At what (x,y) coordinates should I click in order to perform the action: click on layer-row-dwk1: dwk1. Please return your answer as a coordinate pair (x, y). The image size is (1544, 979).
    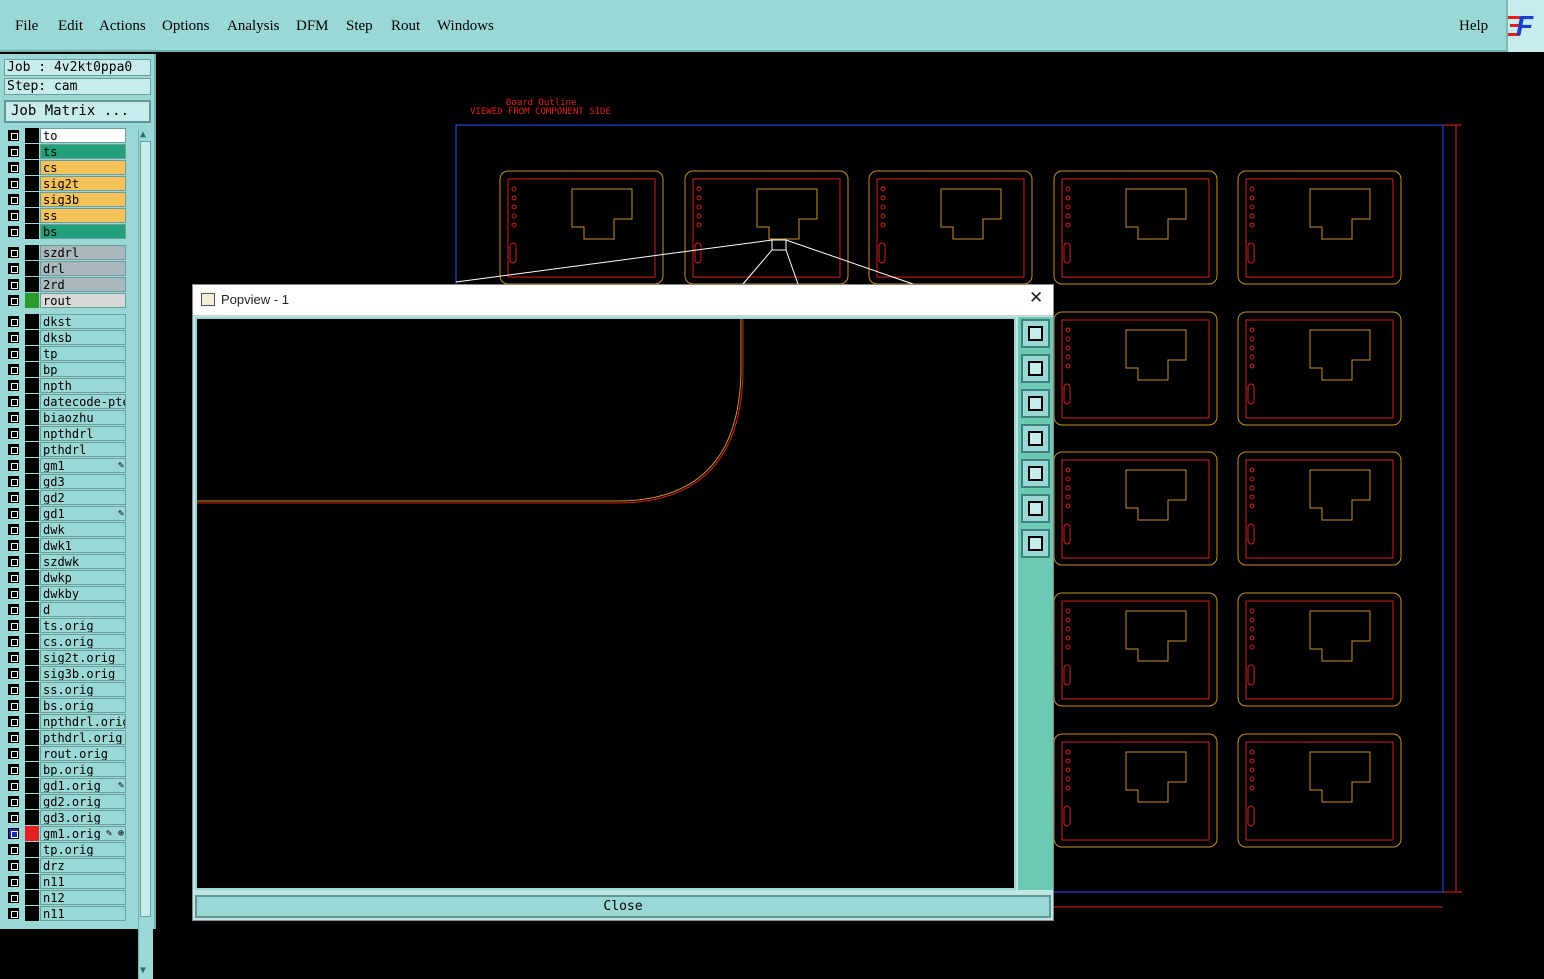
    Looking at the image, I should click on (65, 545).